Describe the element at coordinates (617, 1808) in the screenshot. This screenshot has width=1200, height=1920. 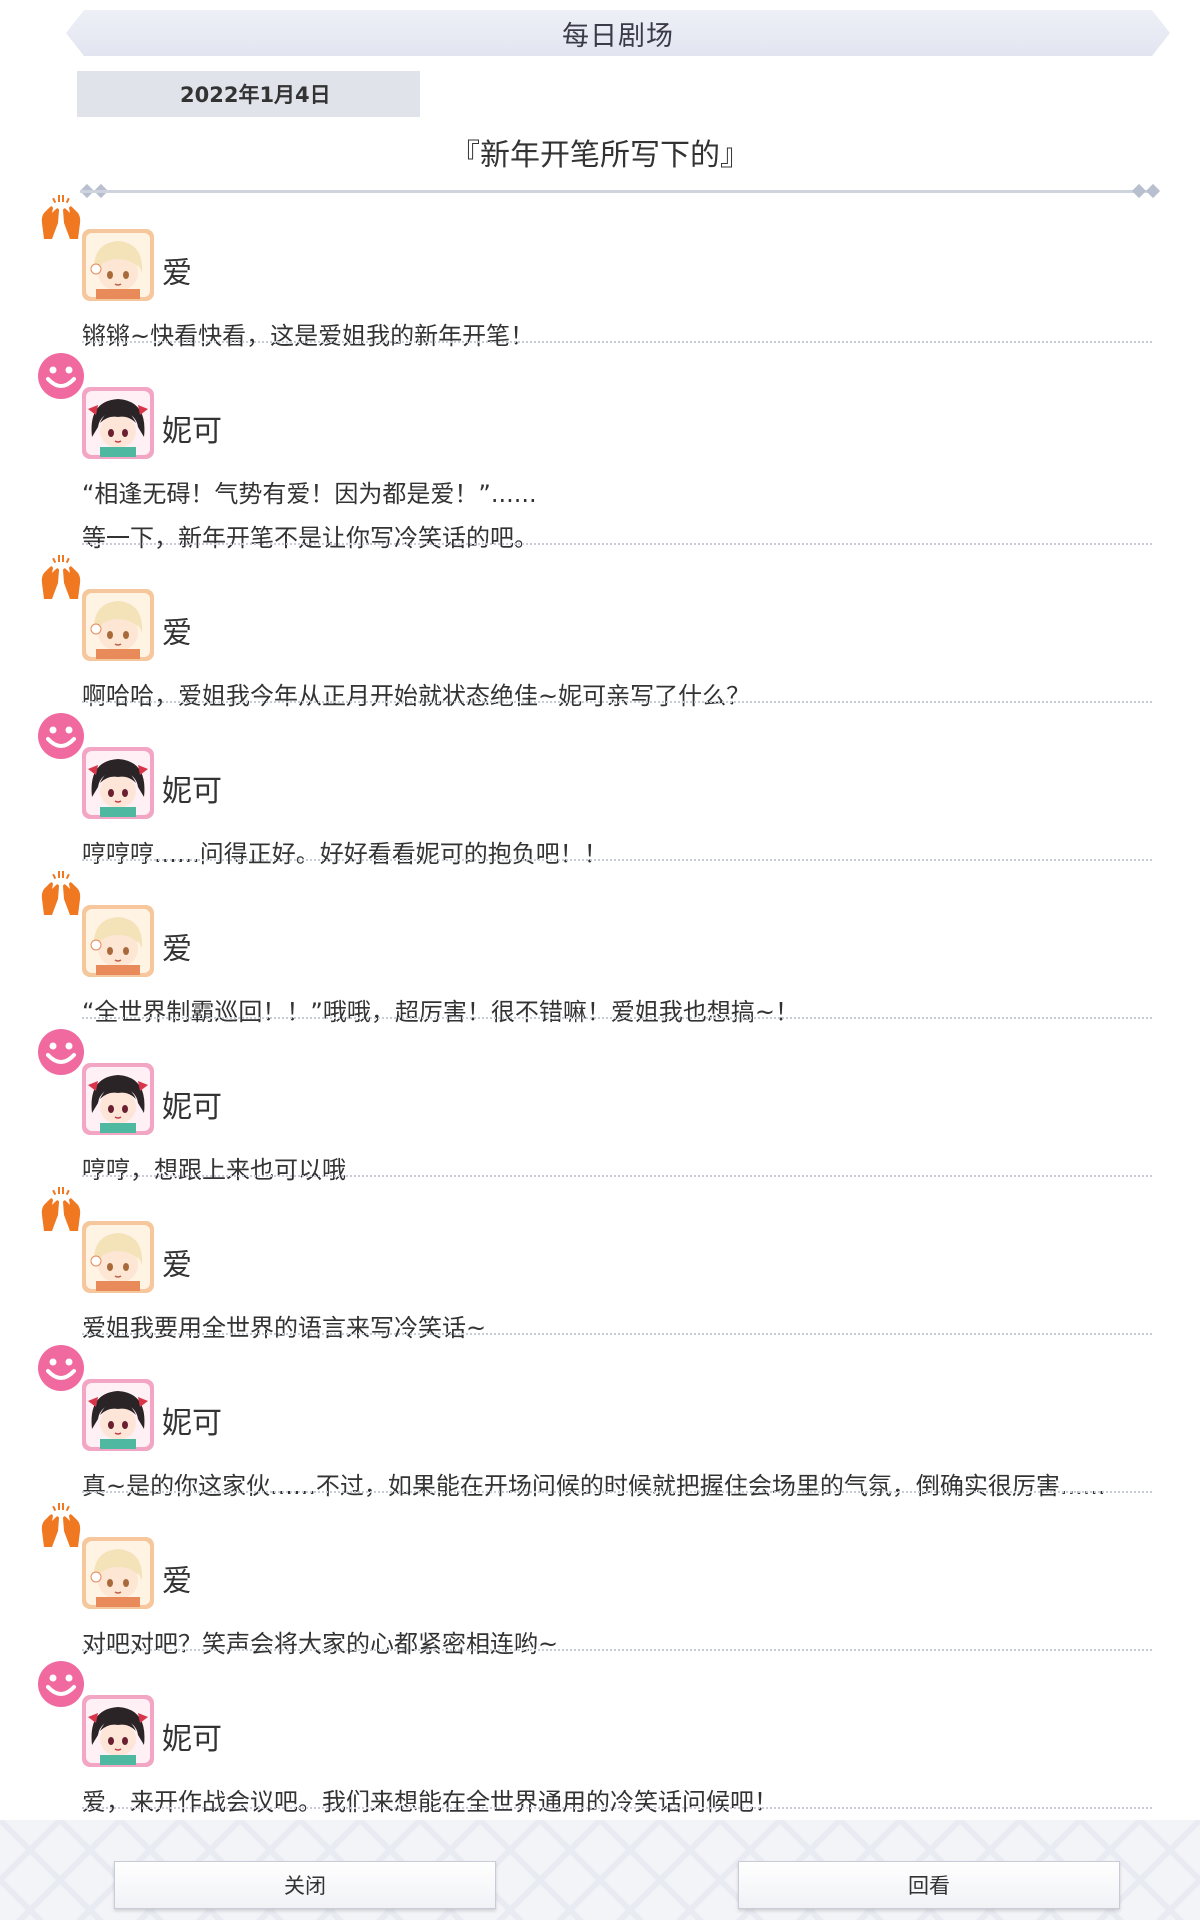
I see `message-divider` at that location.